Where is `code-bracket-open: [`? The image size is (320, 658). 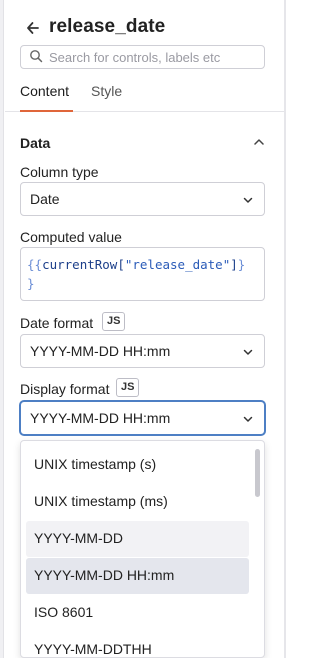
code-bracket-open: [ is located at coordinates (121, 264).